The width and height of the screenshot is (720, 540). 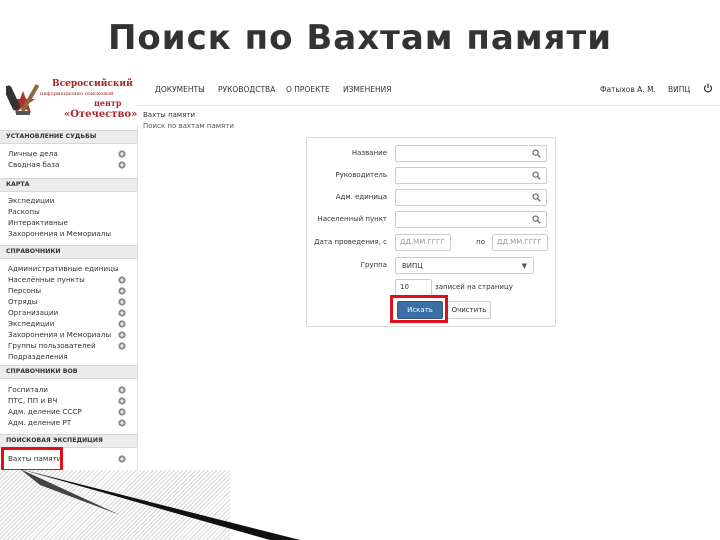 I want to click on field-label-admin-unit: Адм. единица, so click(x=361, y=197).